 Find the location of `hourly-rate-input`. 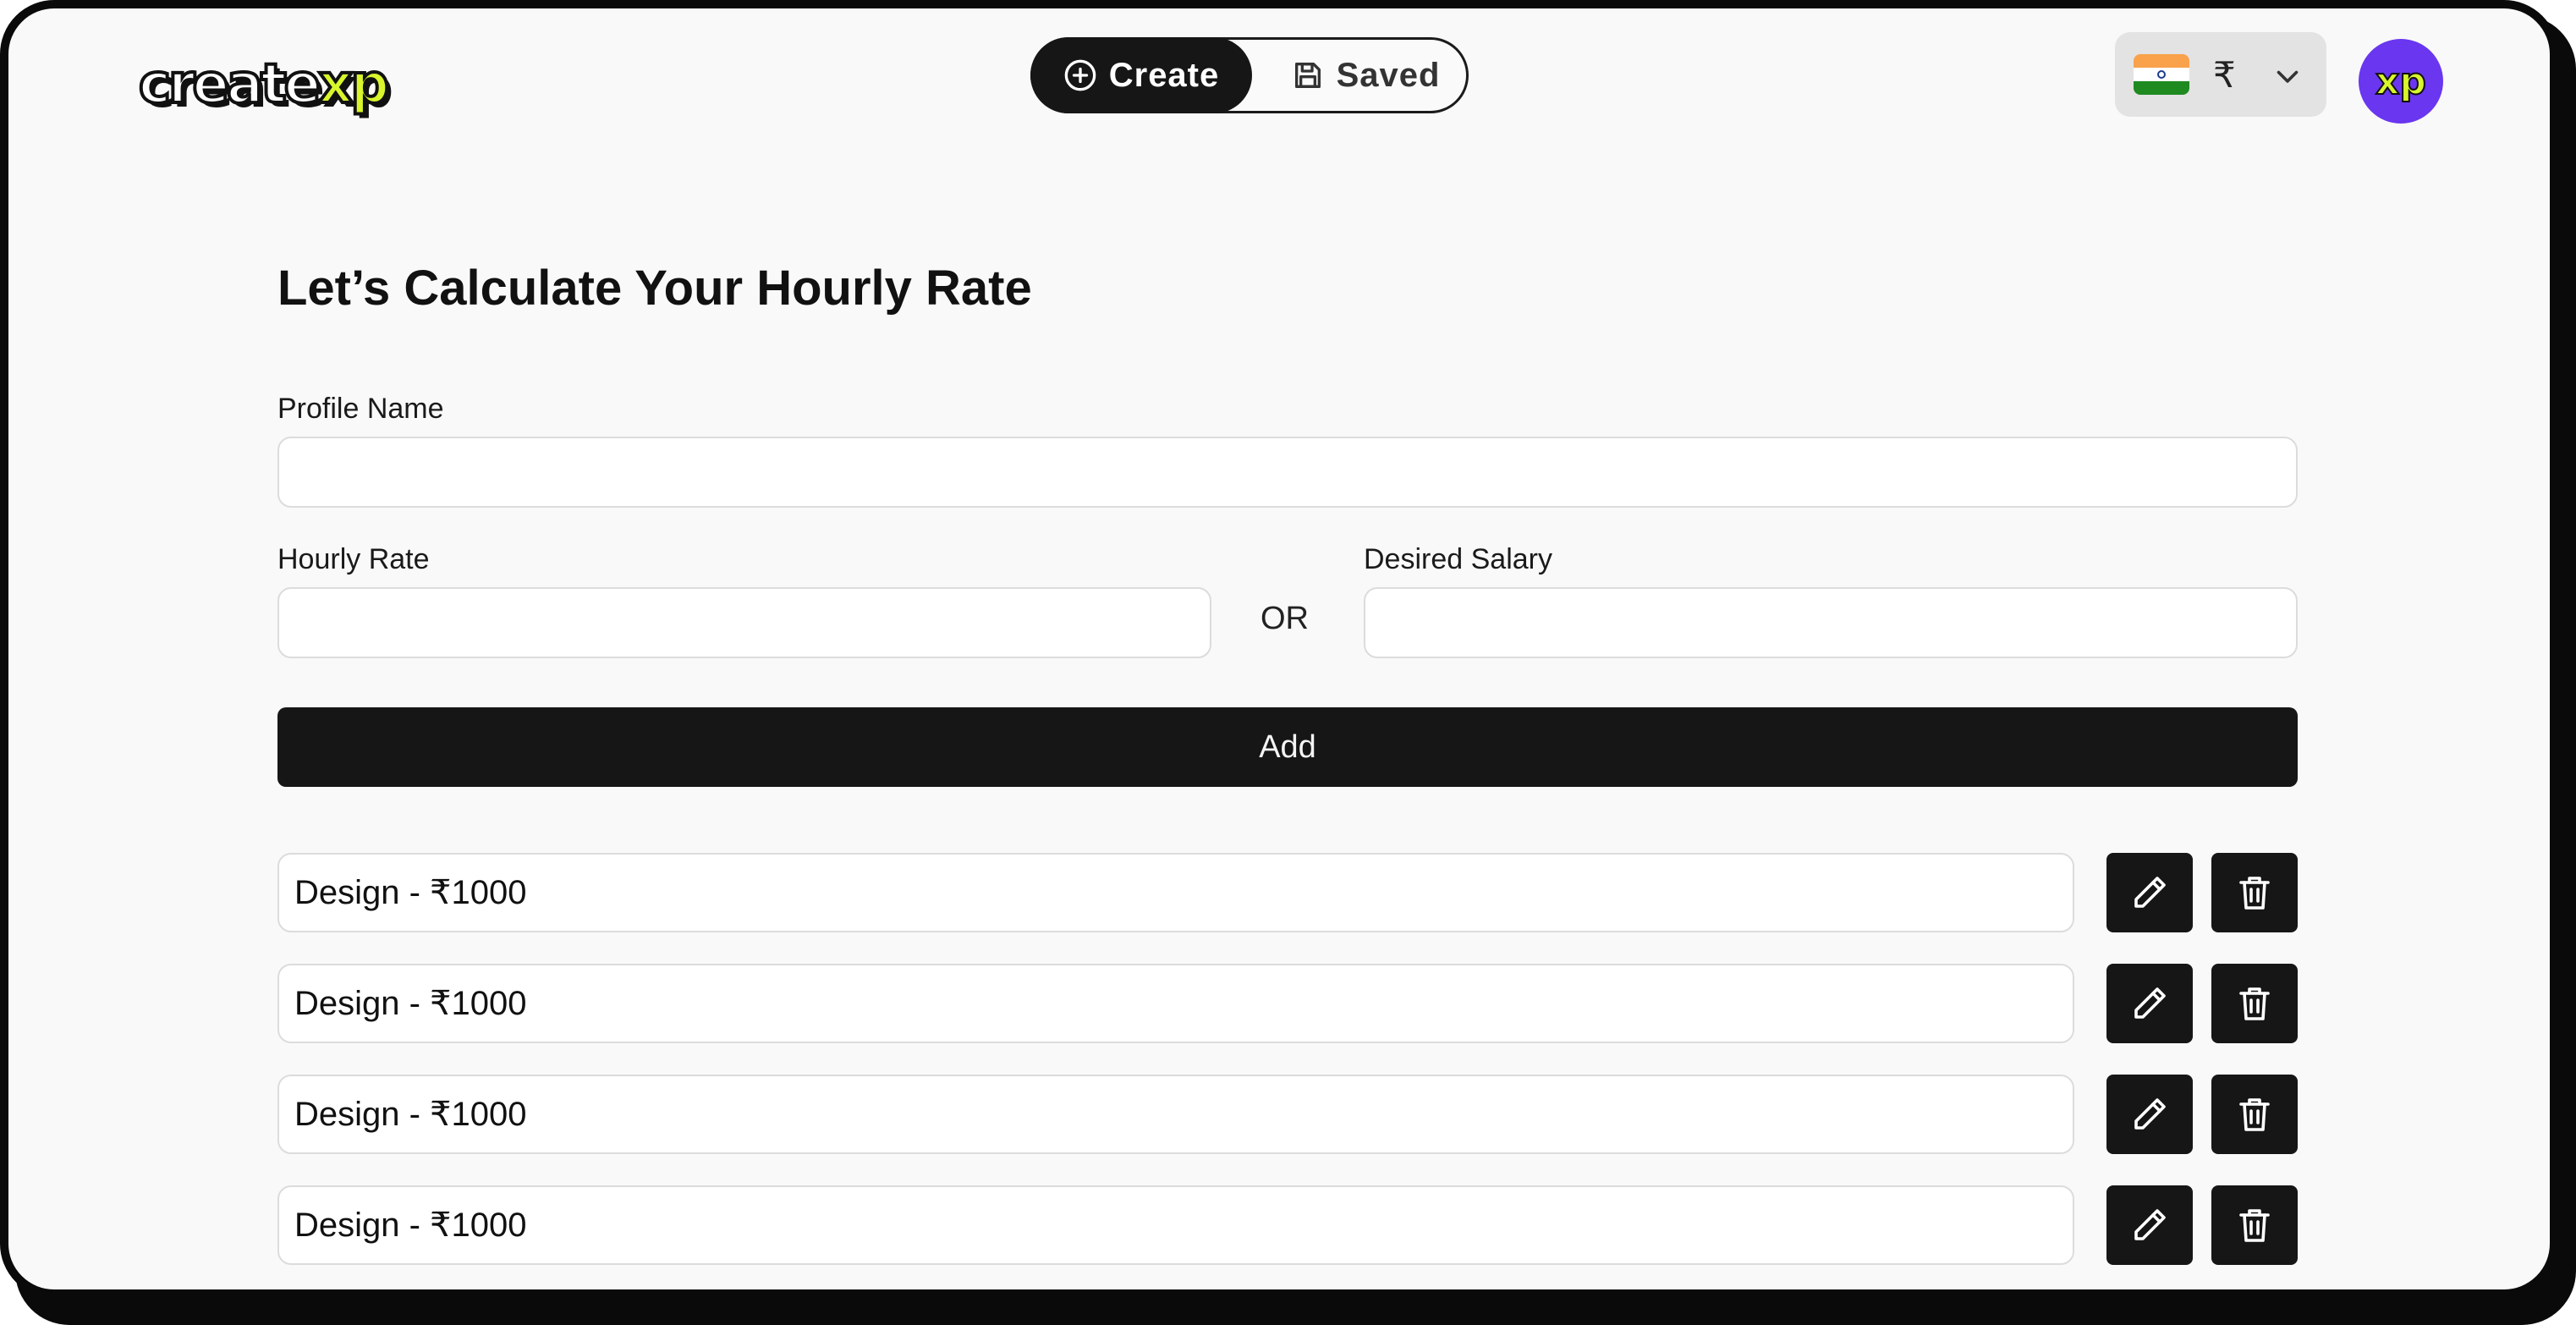

hourly-rate-input is located at coordinates (744, 622).